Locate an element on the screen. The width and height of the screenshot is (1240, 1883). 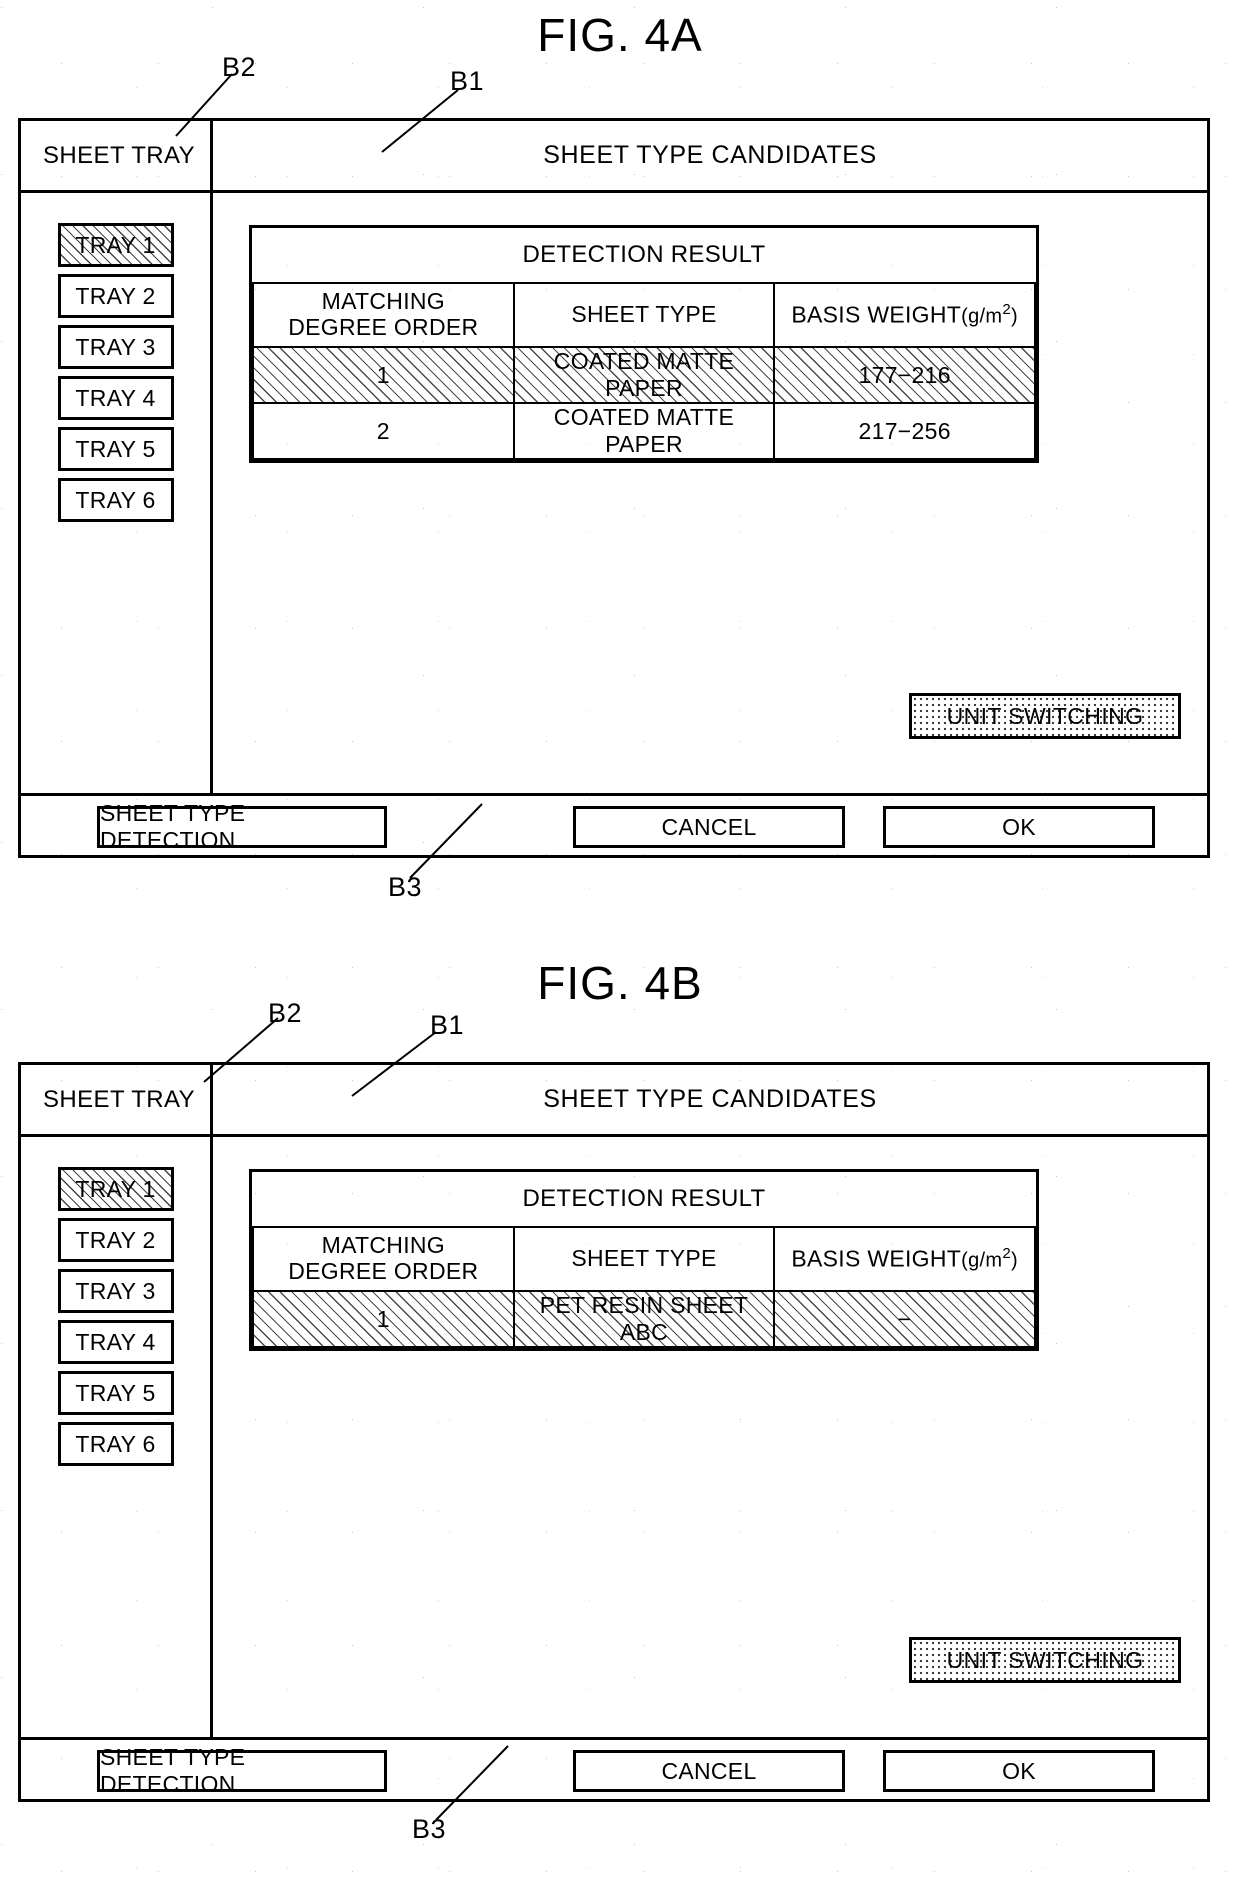
detection-result-title: DETECTION RESULT is located at coordinates (644, 256).